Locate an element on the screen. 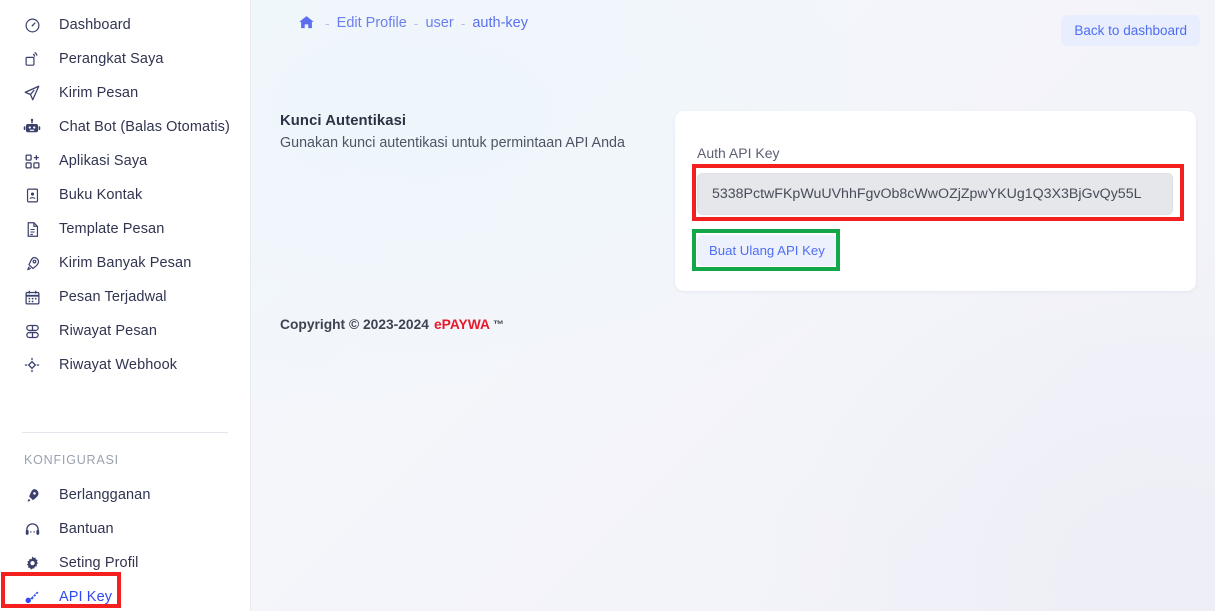  sidebar-item-label: Pesan Terjadwal is located at coordinates (113, 297).